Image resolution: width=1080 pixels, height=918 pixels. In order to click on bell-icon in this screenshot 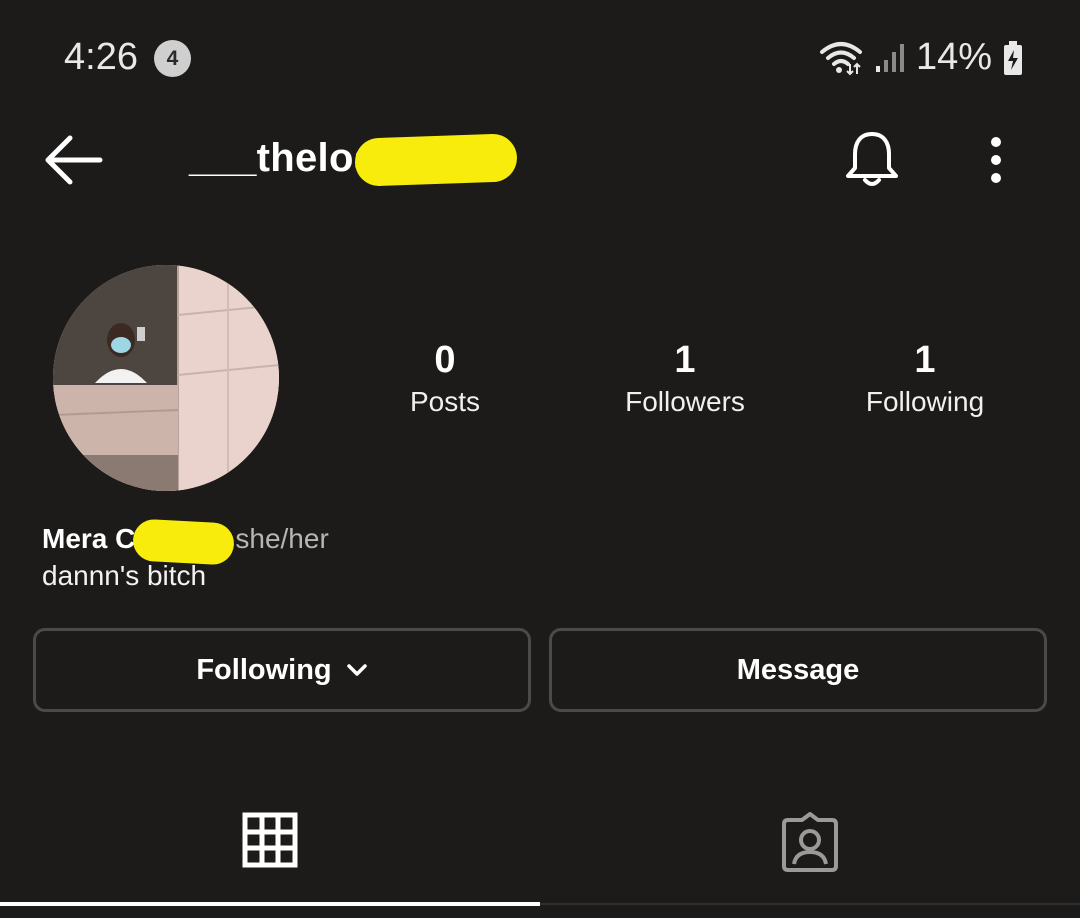, I will do `click(872, 159)`.